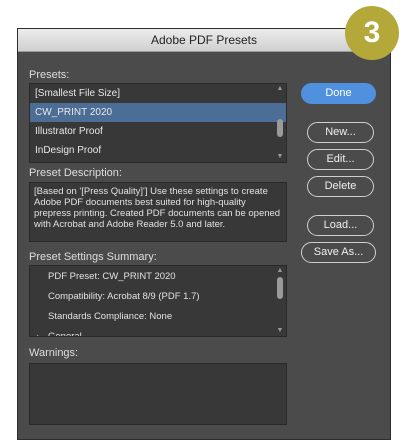 The height and width of the screenshot is (447, 407). What do you see at coordinates (54, 353) in the screenshot?
I see `warnings-label: Warnings:` at bounding box center [54, 353].